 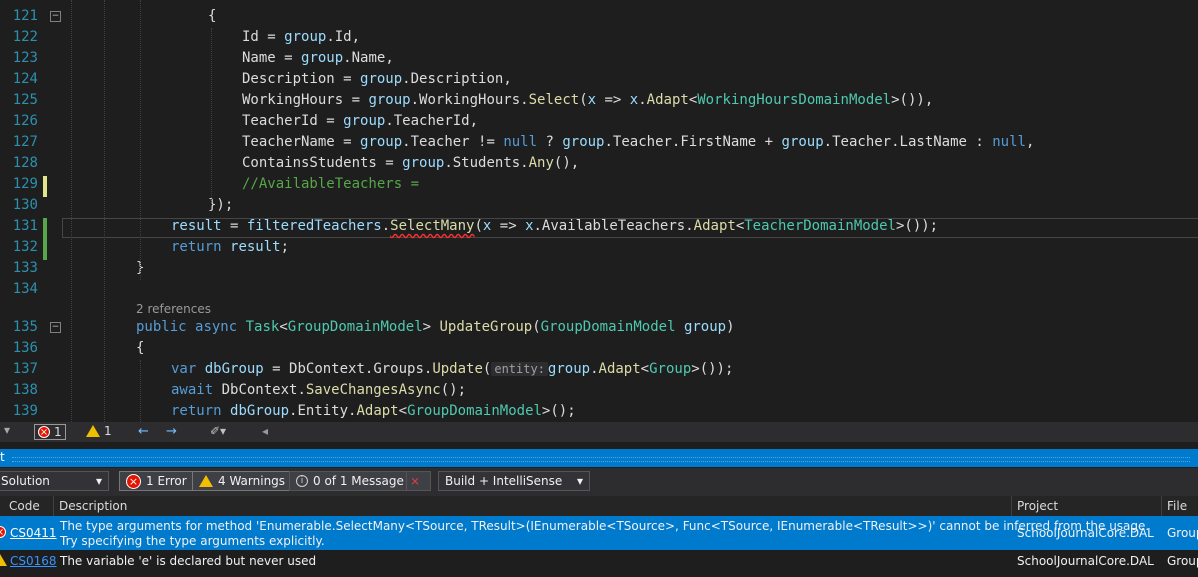 What do you see at coordinates (173, 309) in the screenshot?
I see `codelens-references: 2 references` at bounding box center [173, 309].